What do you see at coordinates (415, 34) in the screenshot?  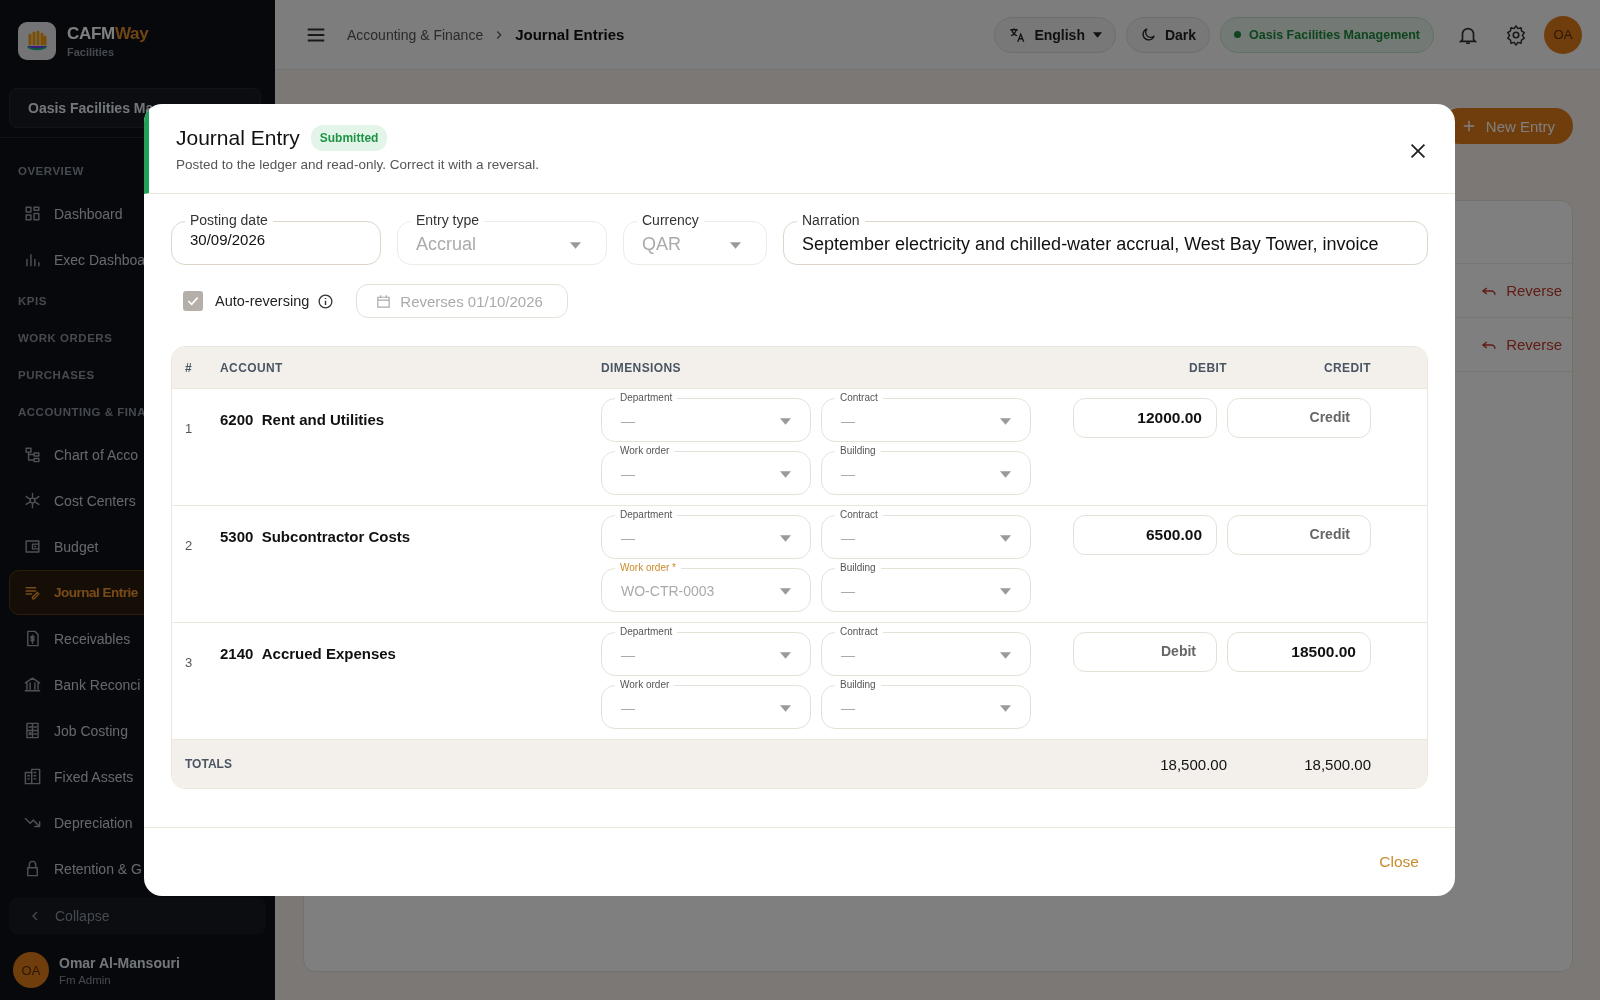 I see `breadcrumb-link: Accounting & Finance` at bounding box center [415, 34].